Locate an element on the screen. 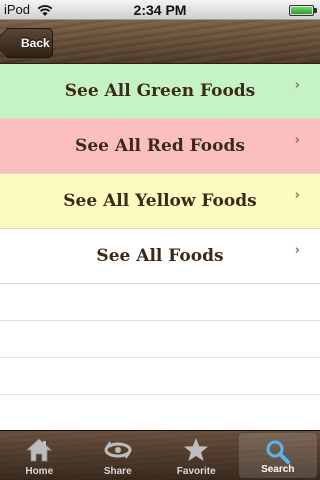 This screenshot has height=480, width=320. list-item-yellow-foods: See All Yellow Foods › is located at coordinates (160, 201).